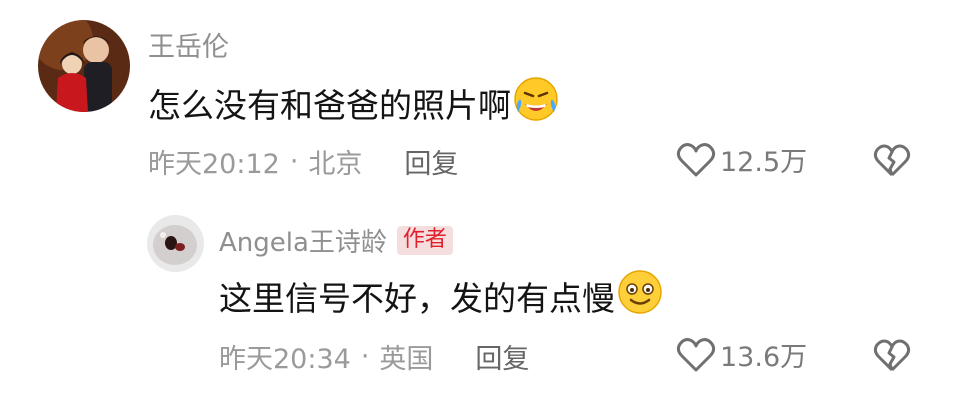  Describe the element at coordinates (214, 164) in the screenshot. I see `comment-time: 昨天20:12` at that location.